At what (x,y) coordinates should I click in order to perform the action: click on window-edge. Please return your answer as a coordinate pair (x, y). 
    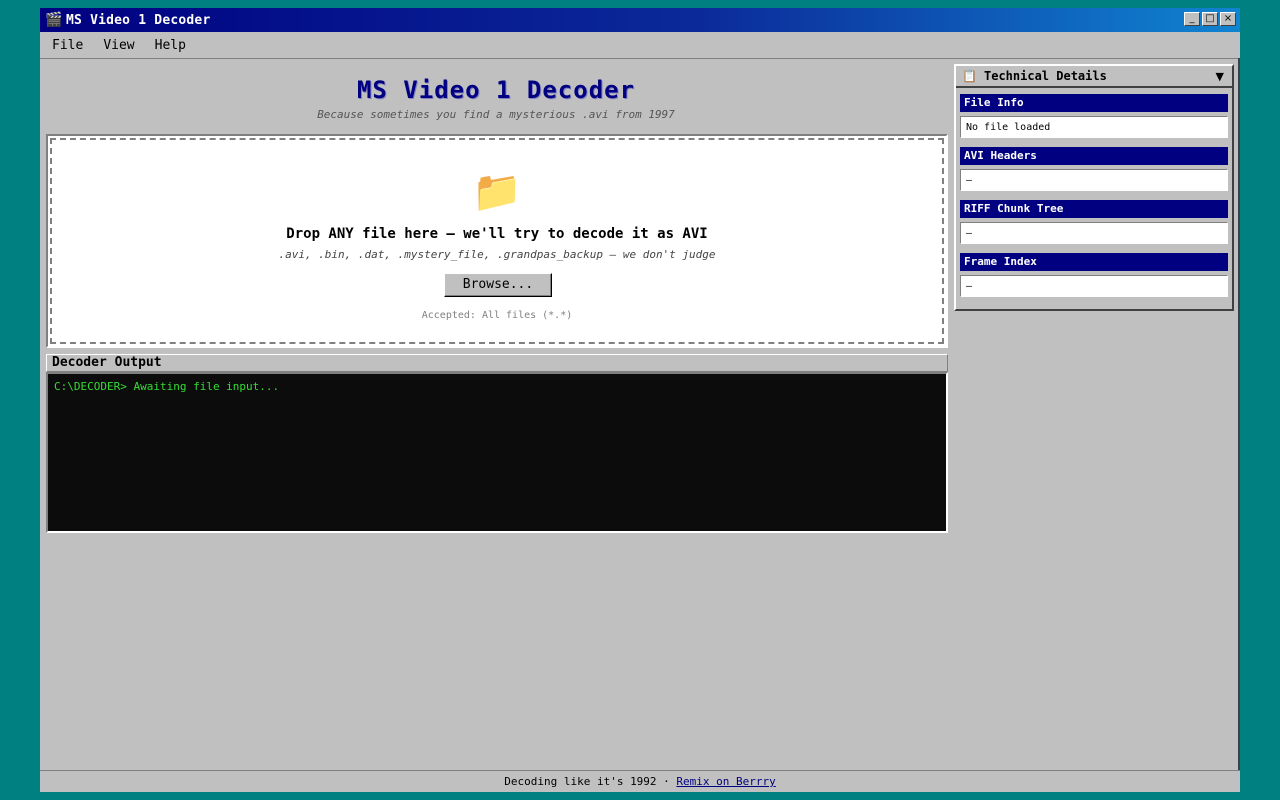
    Looking at the image, I should click on (1239, 414).